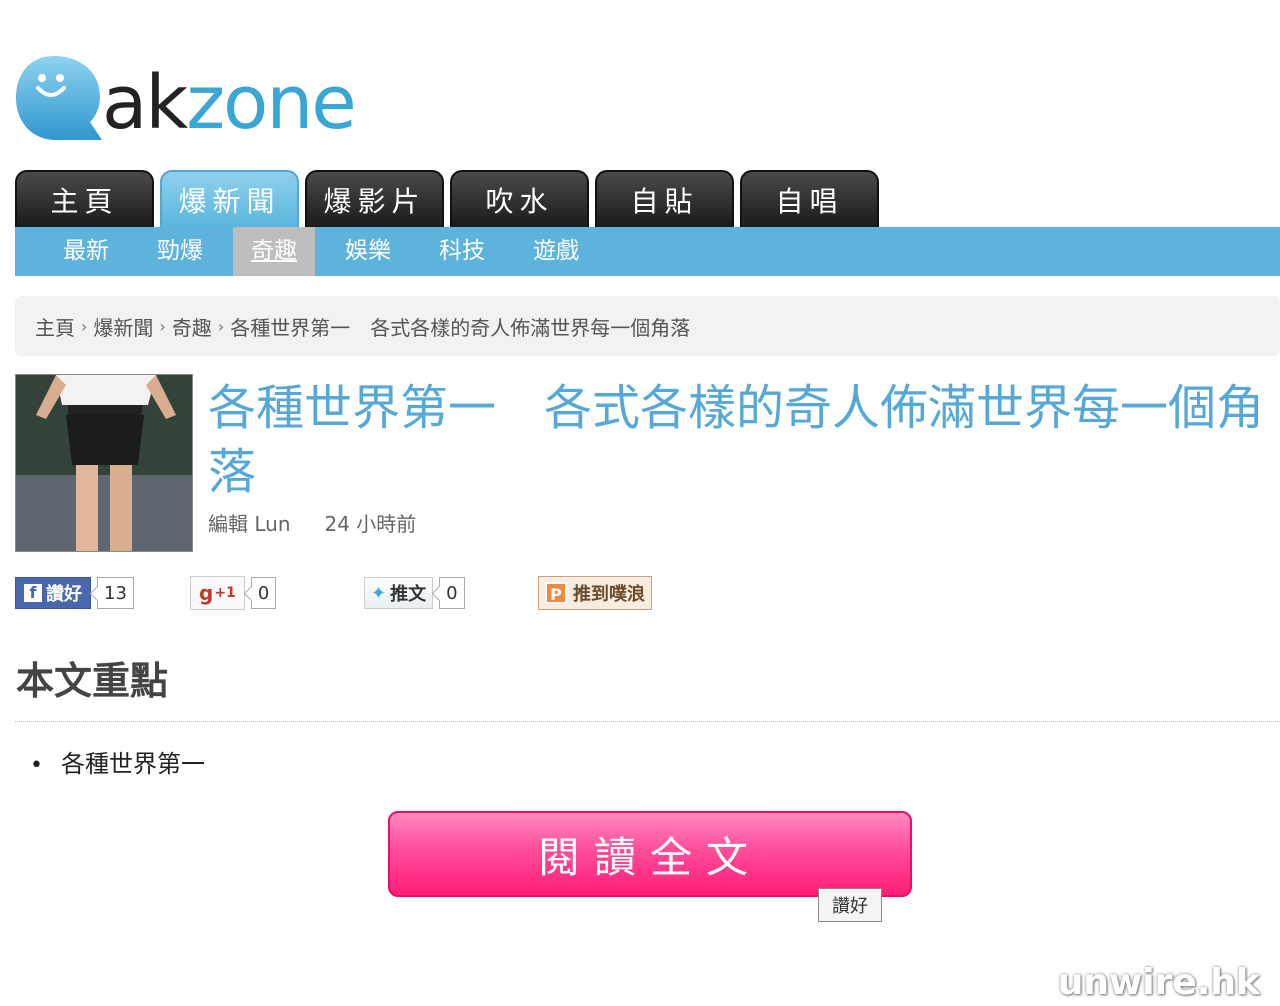 The image size is (1280, 1006). What do you see at coordinates (368, 251) in the screenshot?
I see `sub-nav-entertainment: 娛樂` at bounding box center [368, 251].